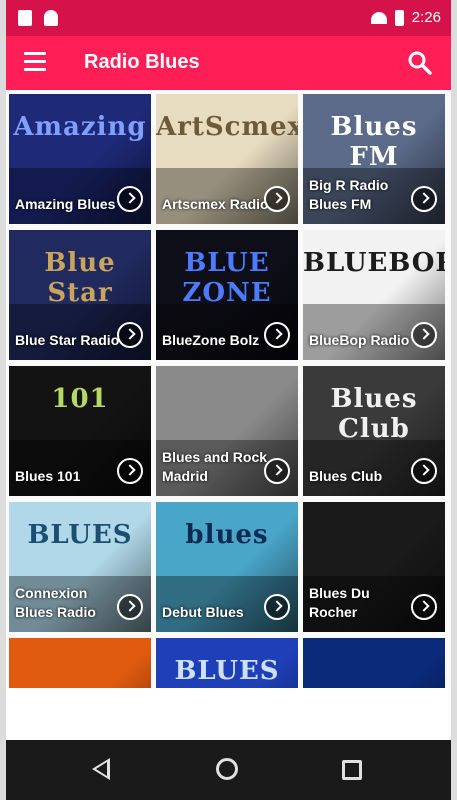  I want to click on station-artwork-text: Blues FM, so click(374, 142).